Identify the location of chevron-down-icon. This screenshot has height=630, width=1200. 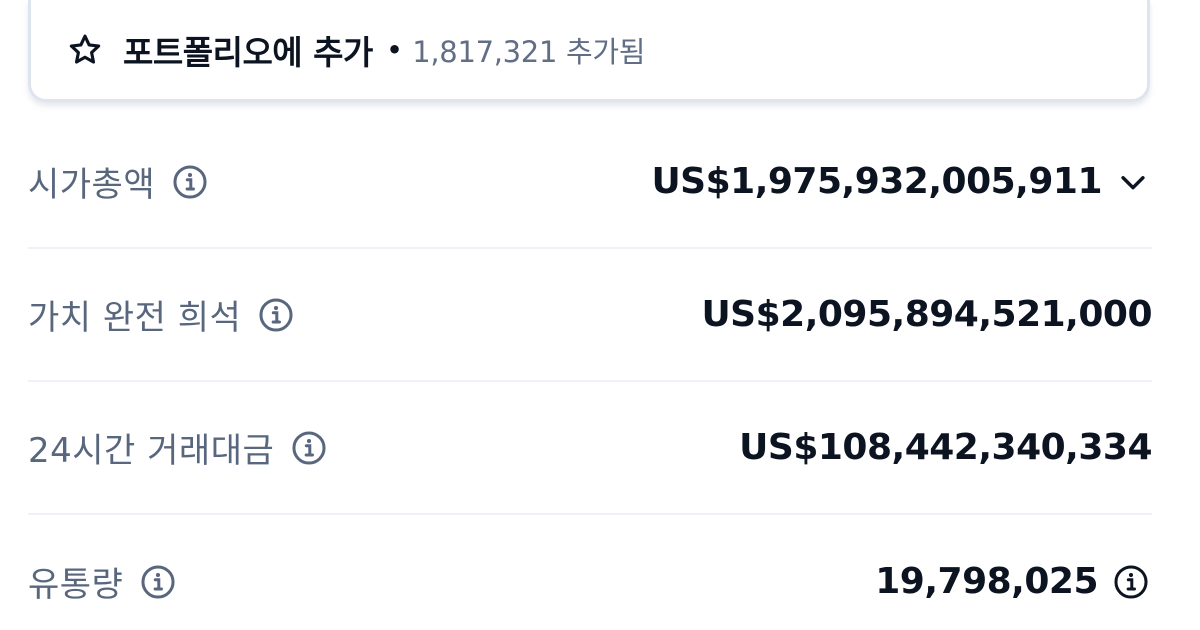
(1134, 182).